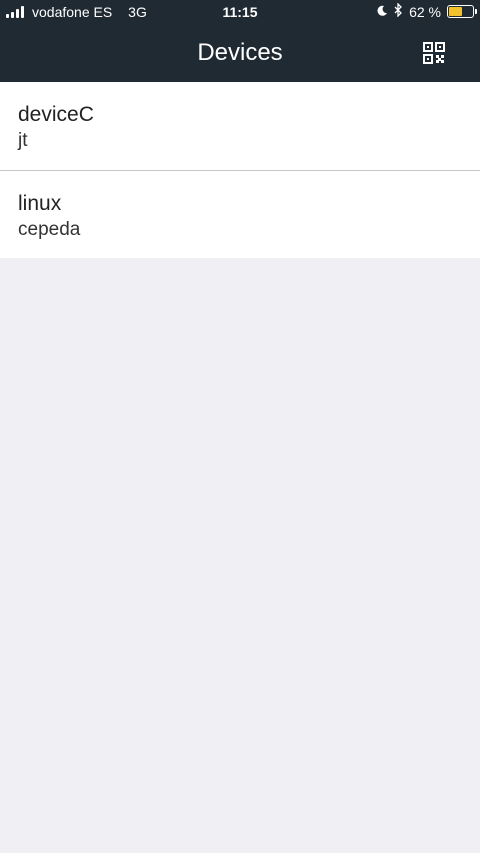 The width and height of the screenshot is (480, 853). What do you see at coordinates (240, 214) in the screenshot?
I see `device-row-linux: linux cepeda` at bounding box center [240, 214].